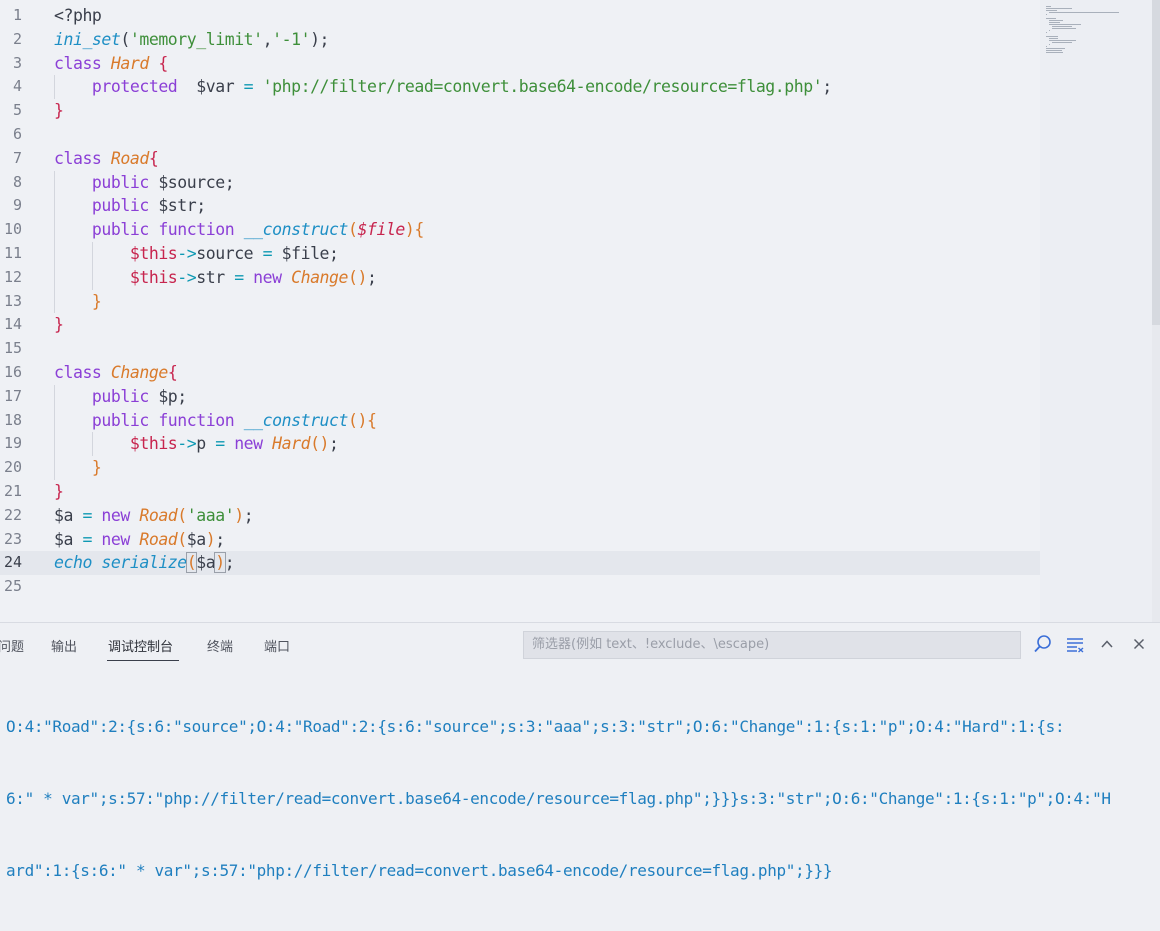 This screenshot has height=931, width=1160. I want to click on line-number: 18, so click(12, 419).